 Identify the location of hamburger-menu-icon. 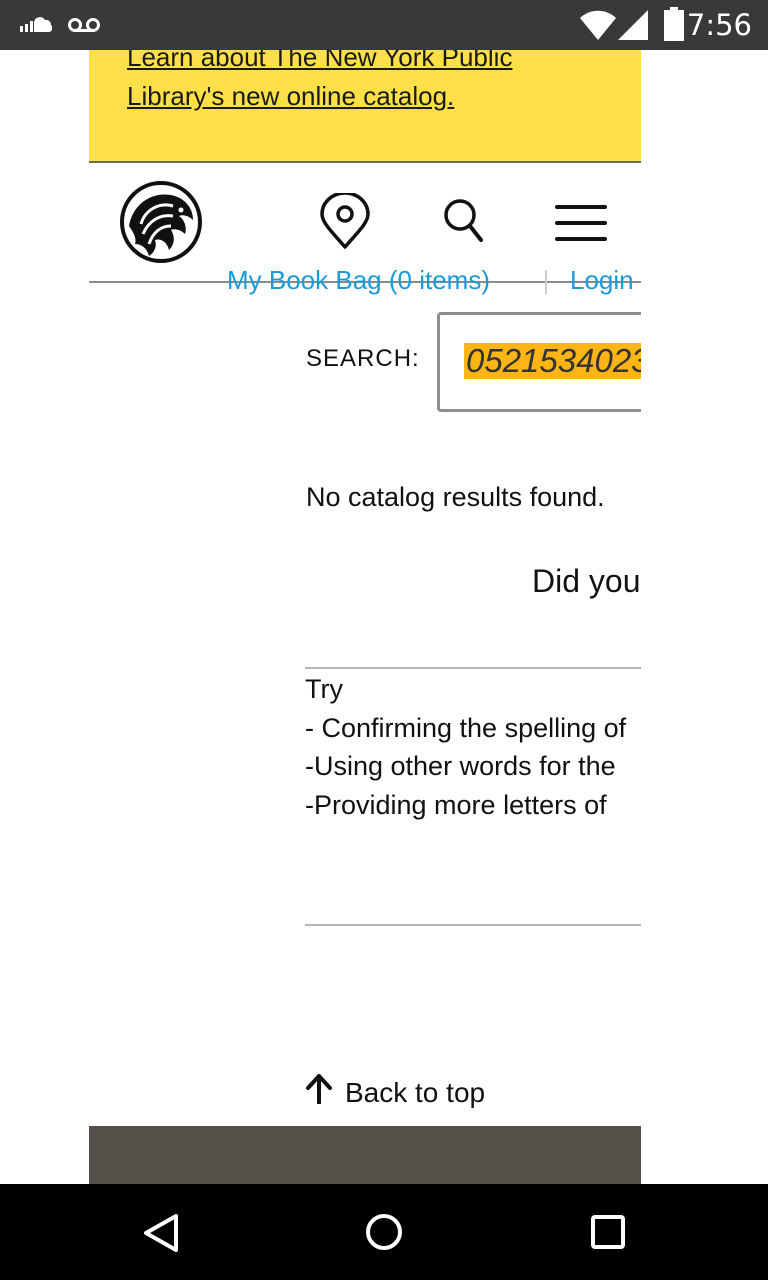
(581, 225).